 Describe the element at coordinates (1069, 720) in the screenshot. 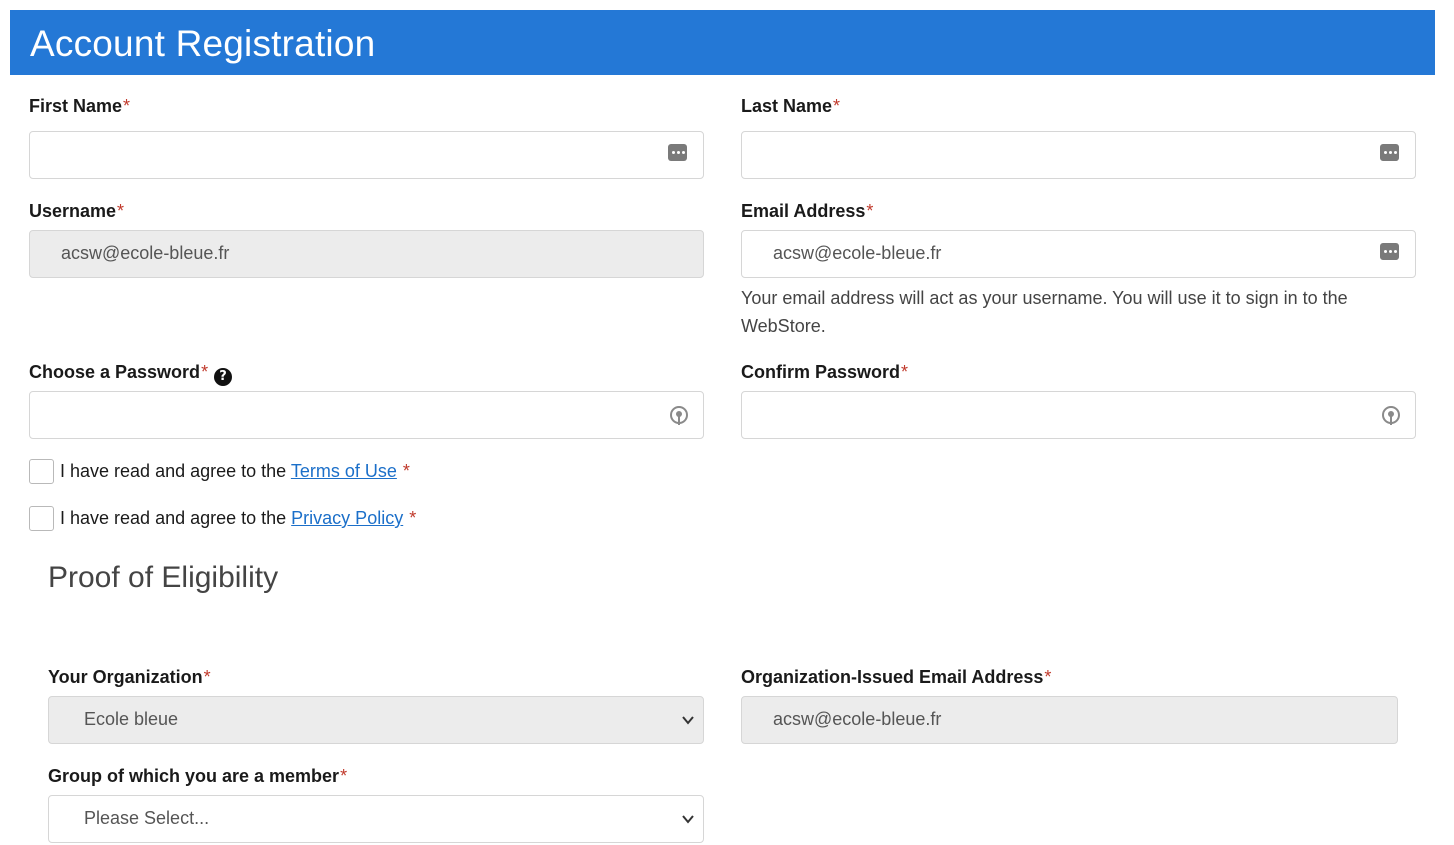

I see `org-email-field: acsw@ecole-bleue.fr` at that location.